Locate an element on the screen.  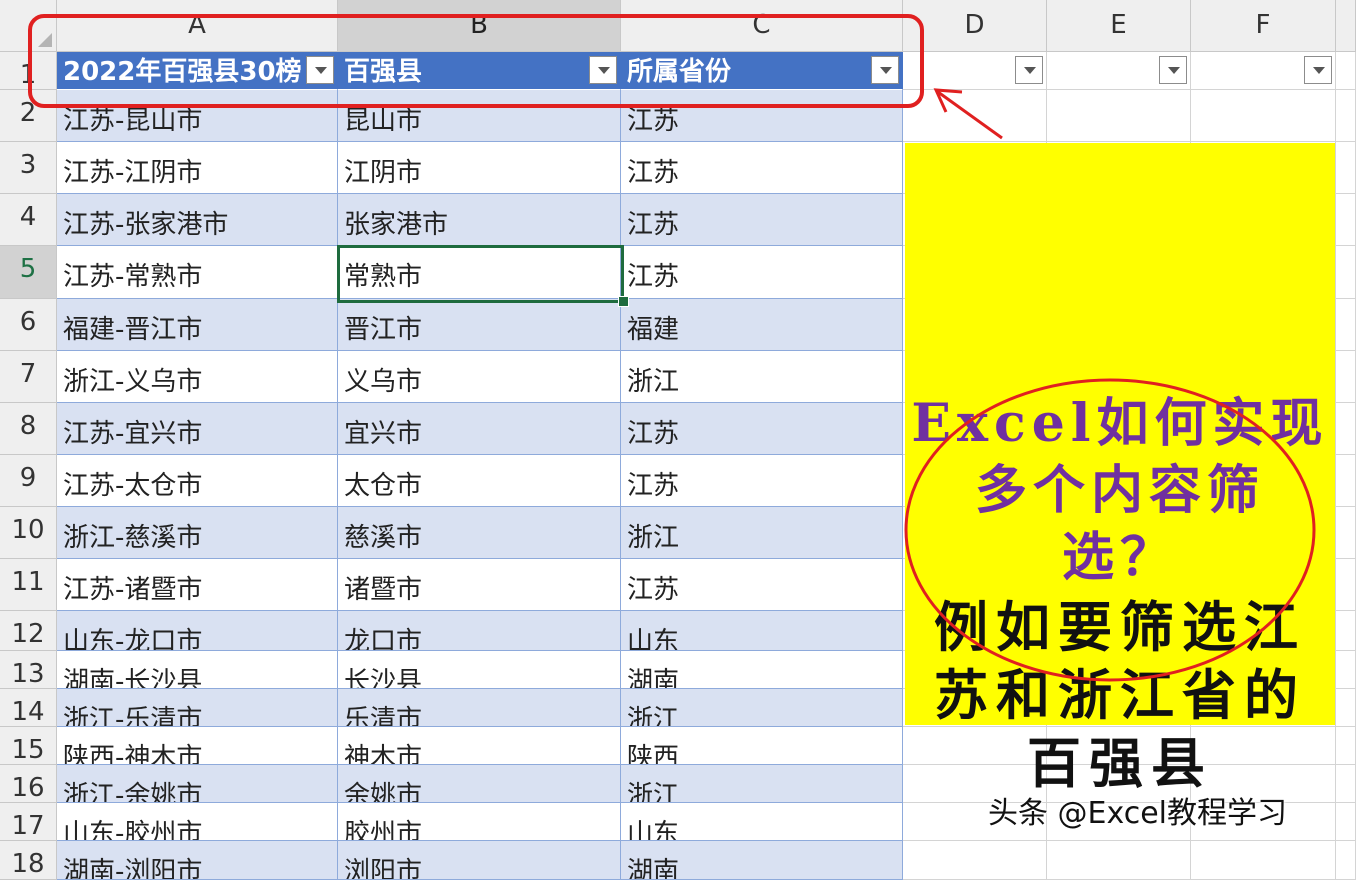
table-cell: 山东-胶州市 is located at coordinates (197, 822).